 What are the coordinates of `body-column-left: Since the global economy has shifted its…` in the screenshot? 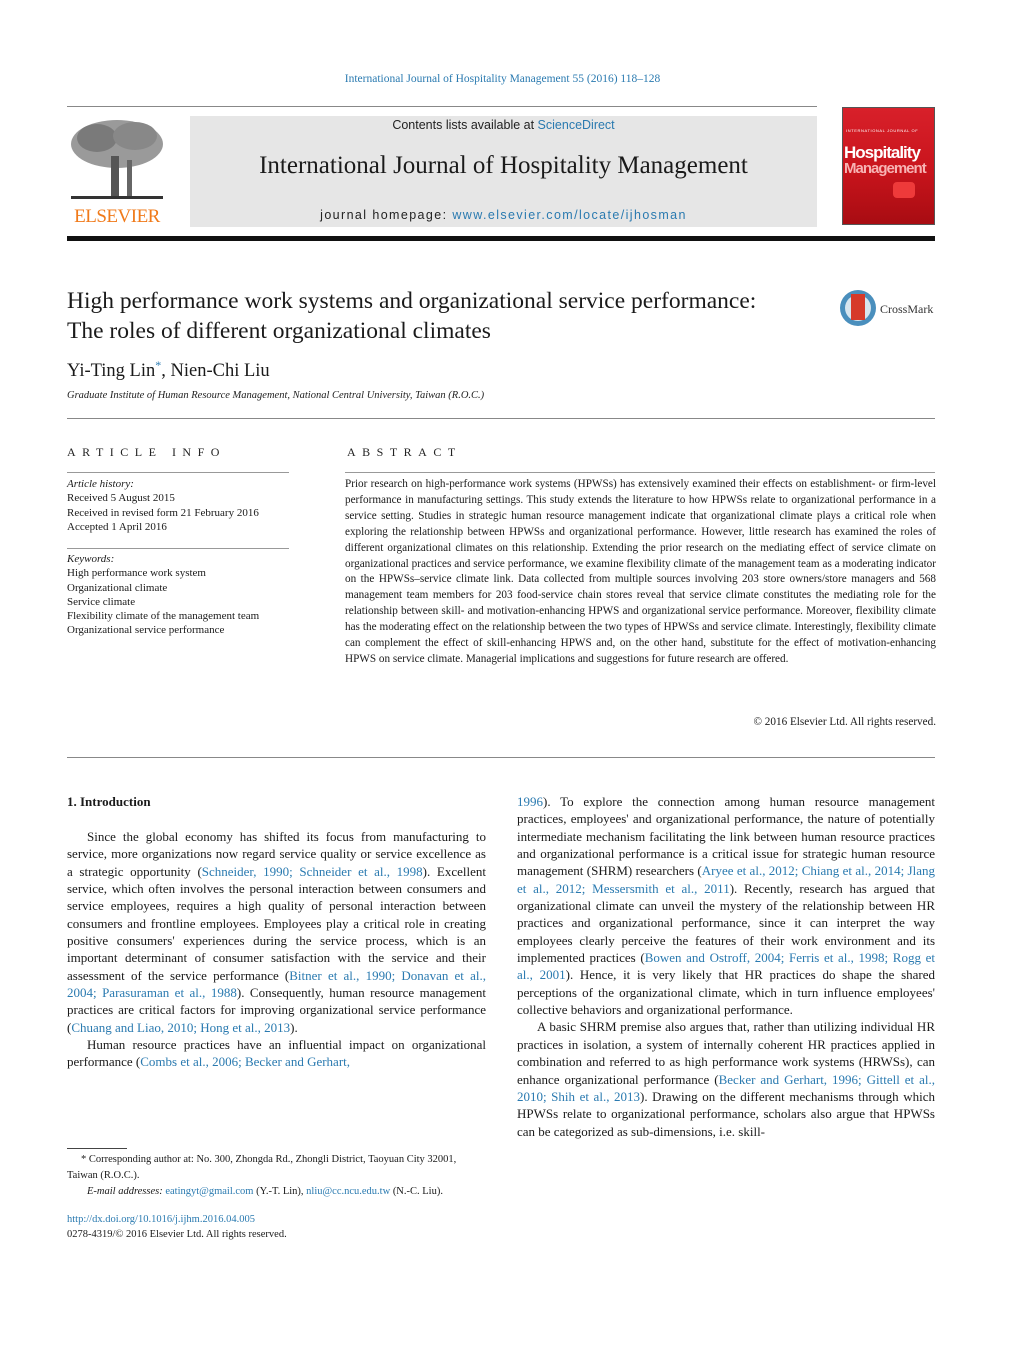 It's located at (276, 949).